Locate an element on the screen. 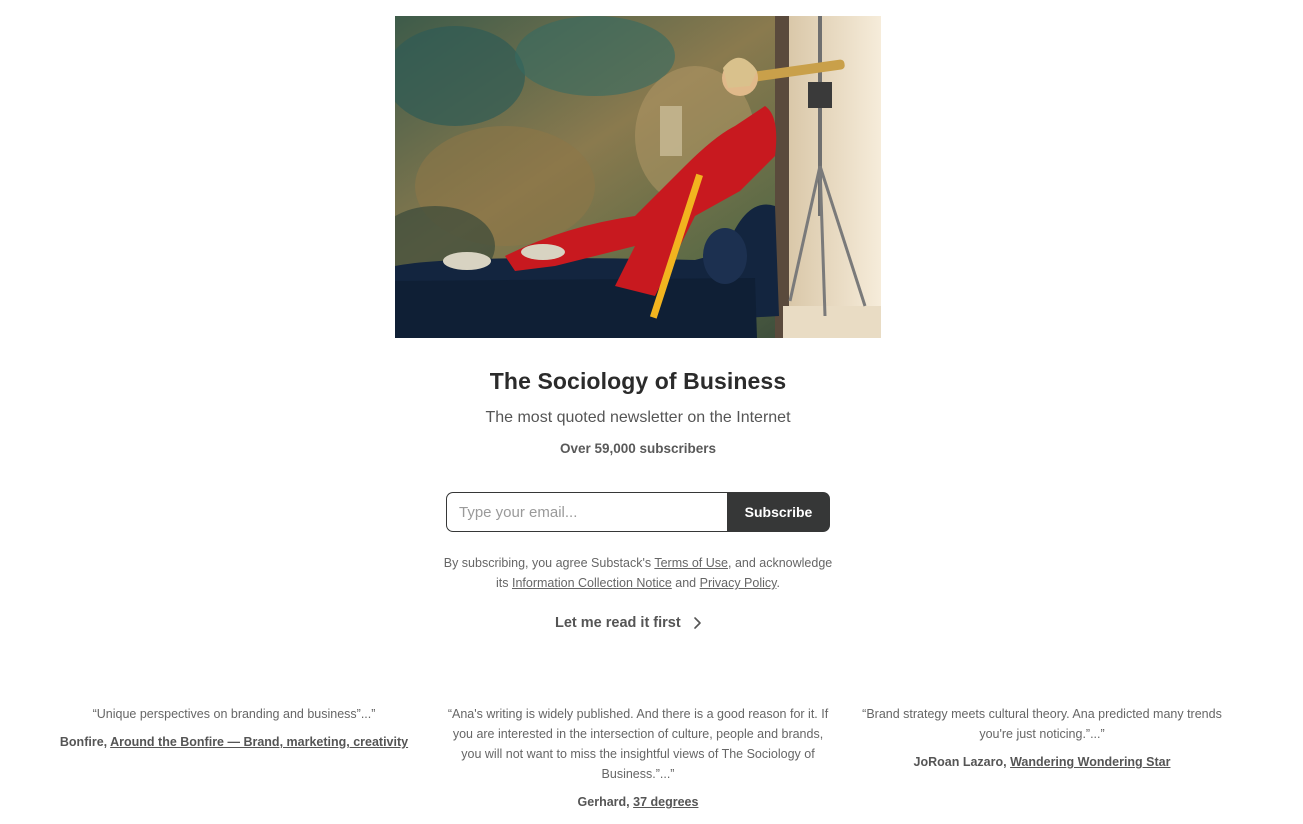 Image resolution: width=1303 pixels, height=824 pixels. legal-suffix: . is located at coordinates (778, 583).